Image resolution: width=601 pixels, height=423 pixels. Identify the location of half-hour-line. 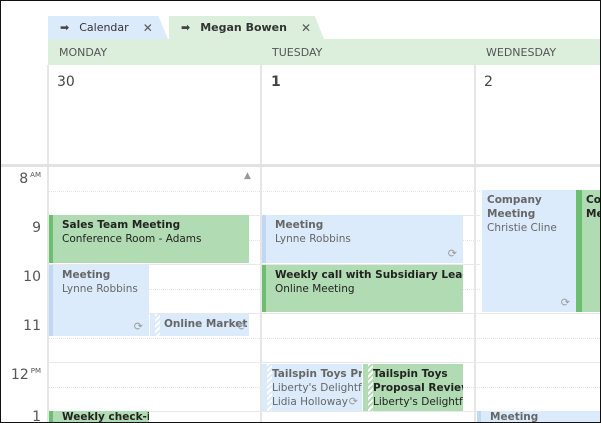
(324, 338).